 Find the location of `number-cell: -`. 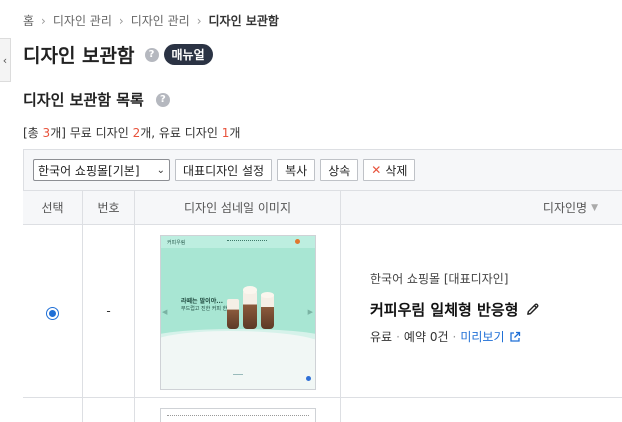

number-cell: - is located at coordinates (108, 311).